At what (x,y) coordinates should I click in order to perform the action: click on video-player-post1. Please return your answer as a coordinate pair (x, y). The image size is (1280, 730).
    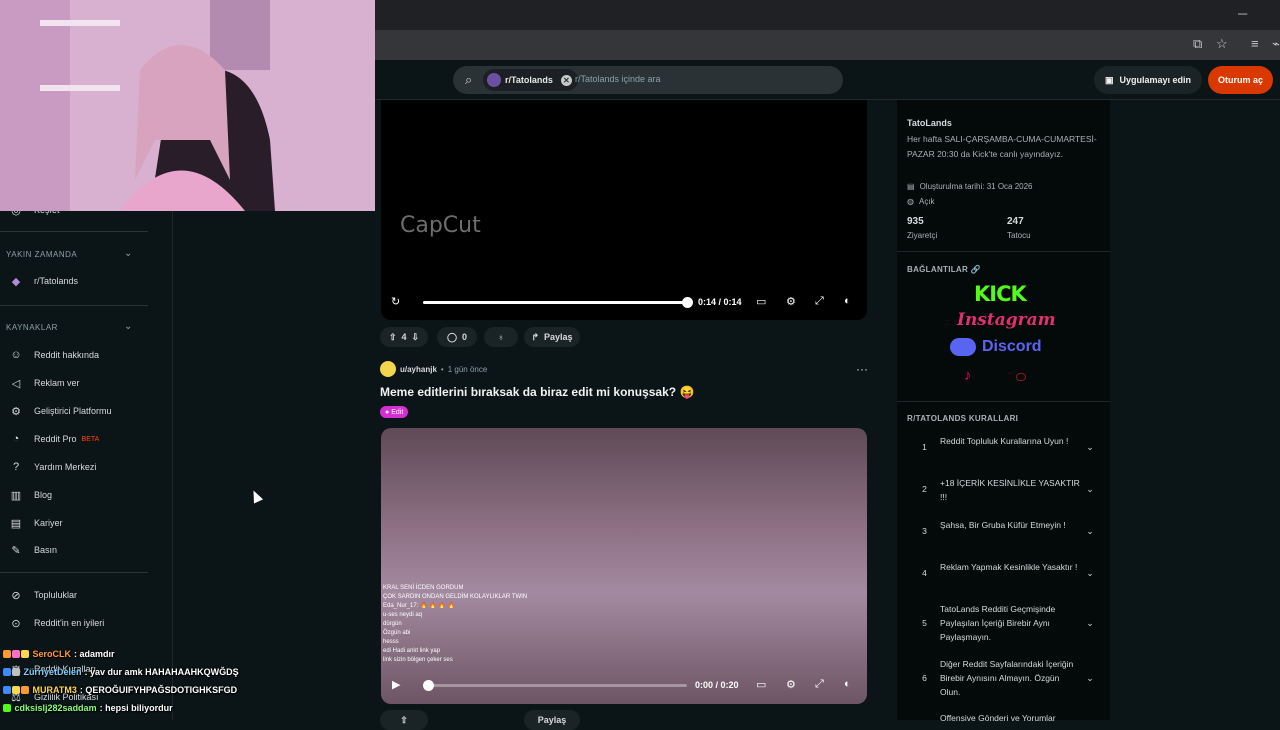
    Looking at the image, I should click on (624, 210).